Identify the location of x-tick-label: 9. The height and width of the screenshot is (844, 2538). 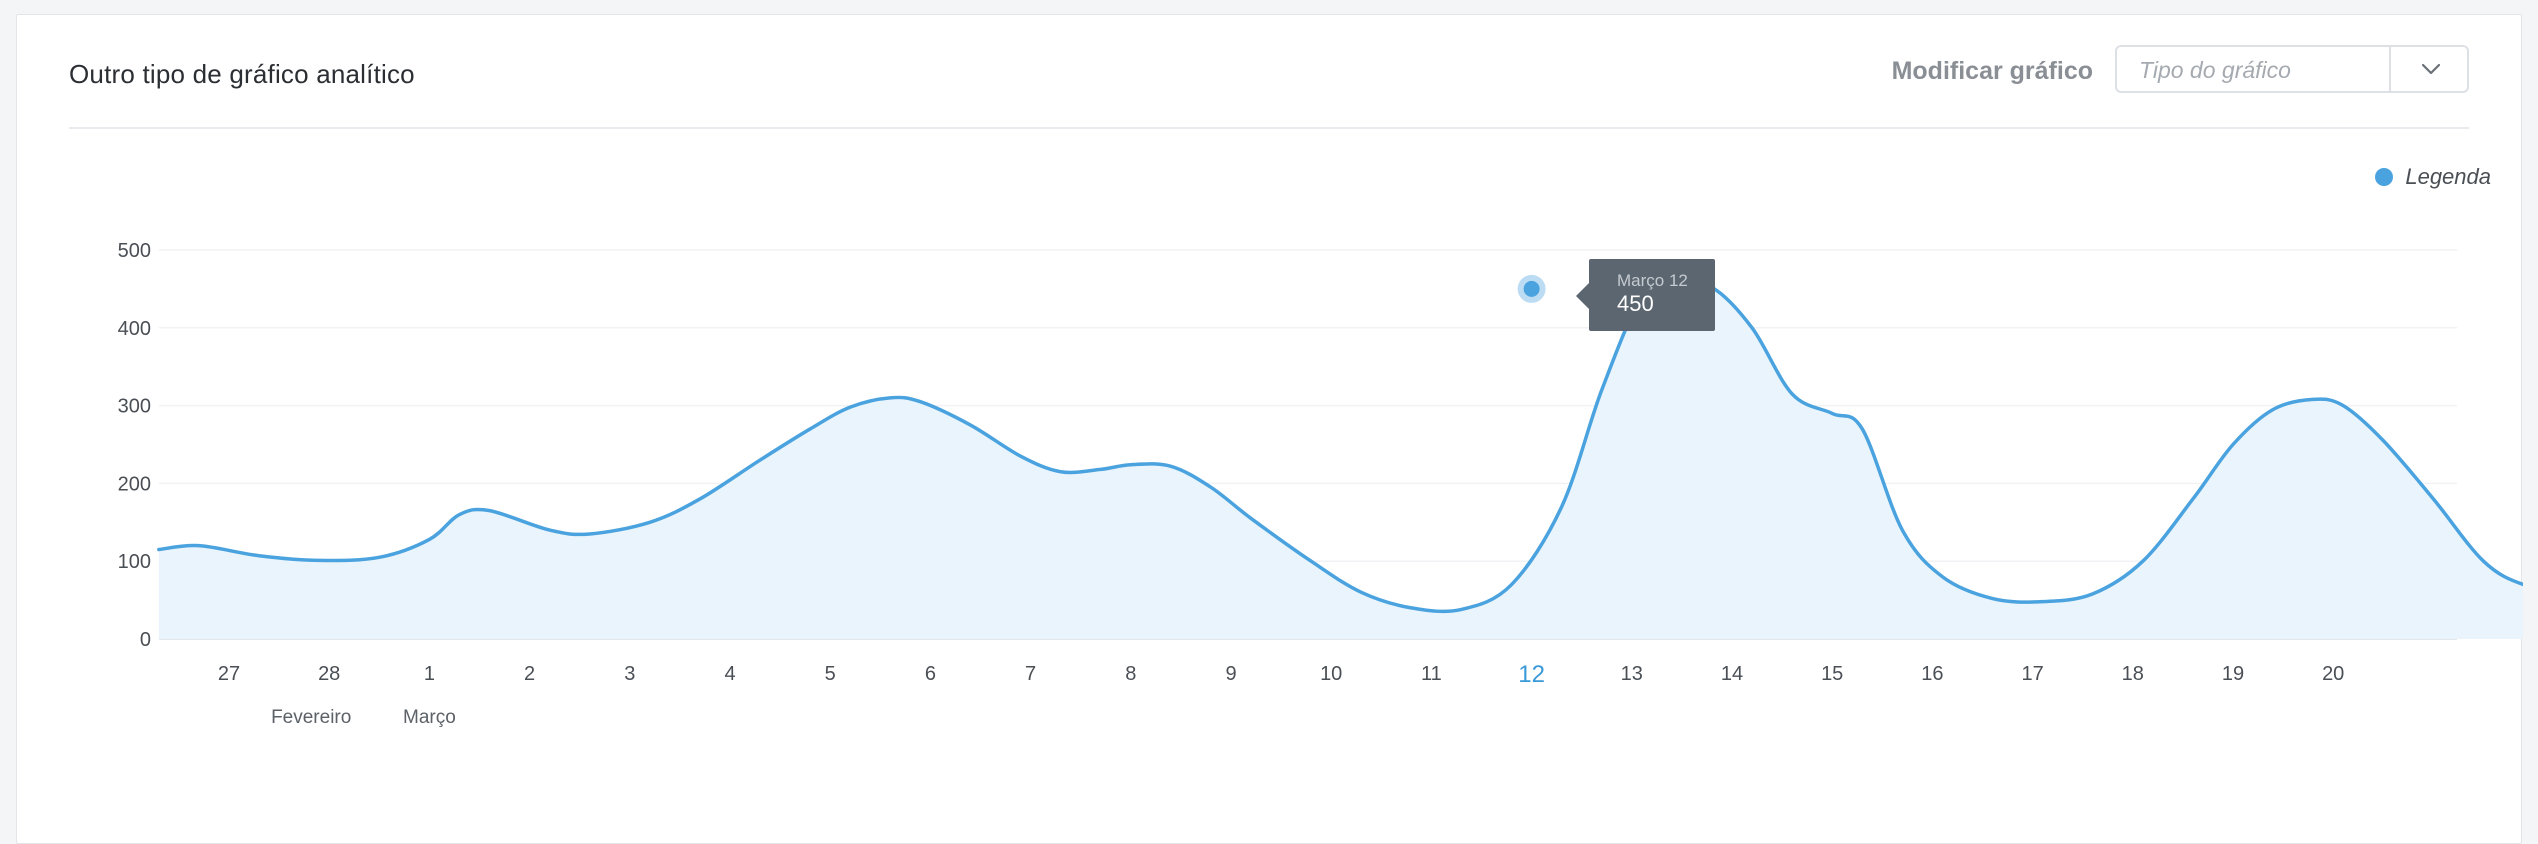
(1230, 674).